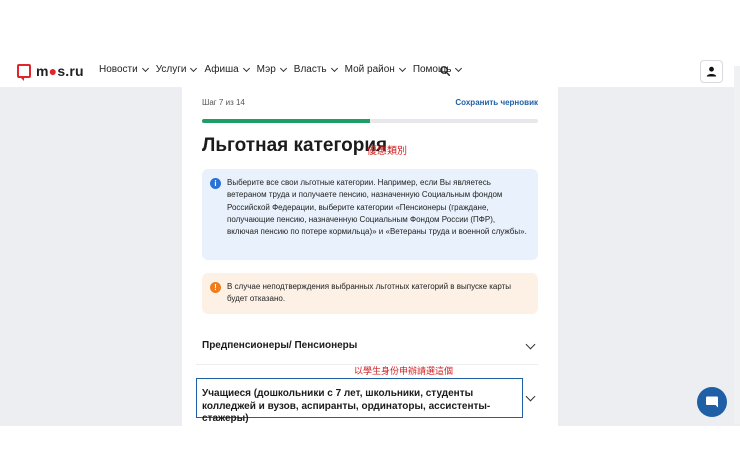 The width and height of the screenshot is (740, 463). I want to click on chat-button, so click(712, 402).